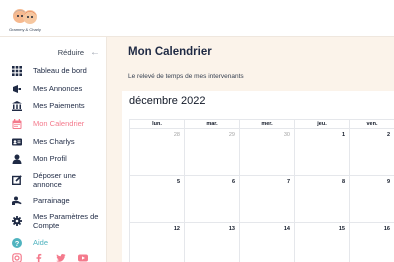 This screenshot has width=394, height=262. I want to click on weekday-header: mer., so click(267, 124).